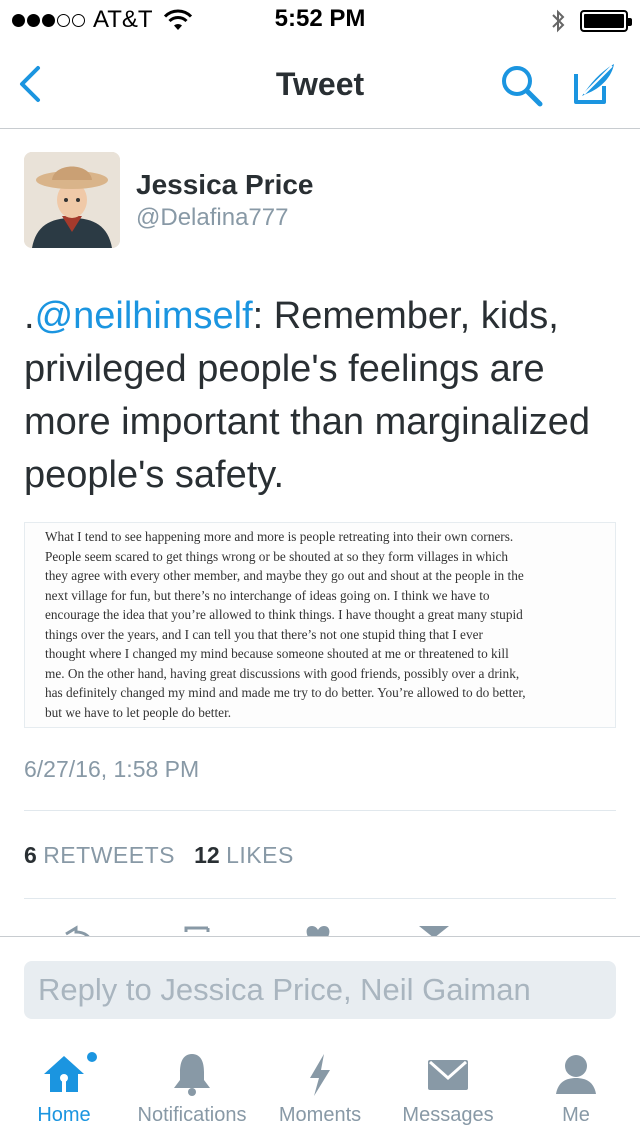  I want to click on search-icon, so click(521, 85).